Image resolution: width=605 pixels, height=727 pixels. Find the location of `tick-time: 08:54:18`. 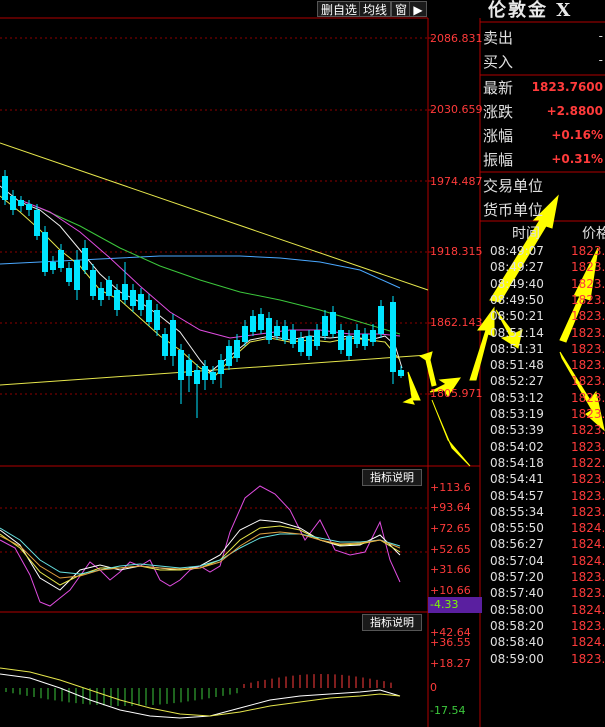

tick-time: 08:54:18 is located at coordinates (517, 462).